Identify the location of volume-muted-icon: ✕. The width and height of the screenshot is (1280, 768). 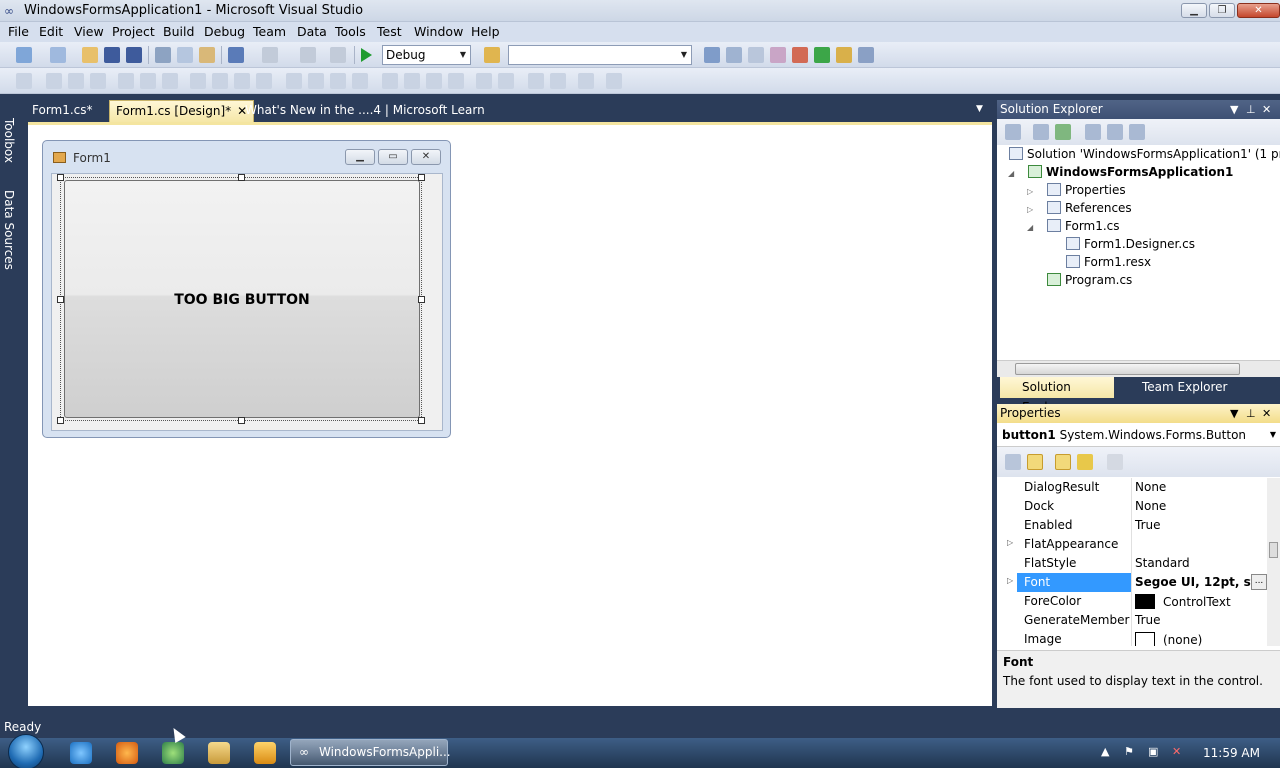
(1176, 751).